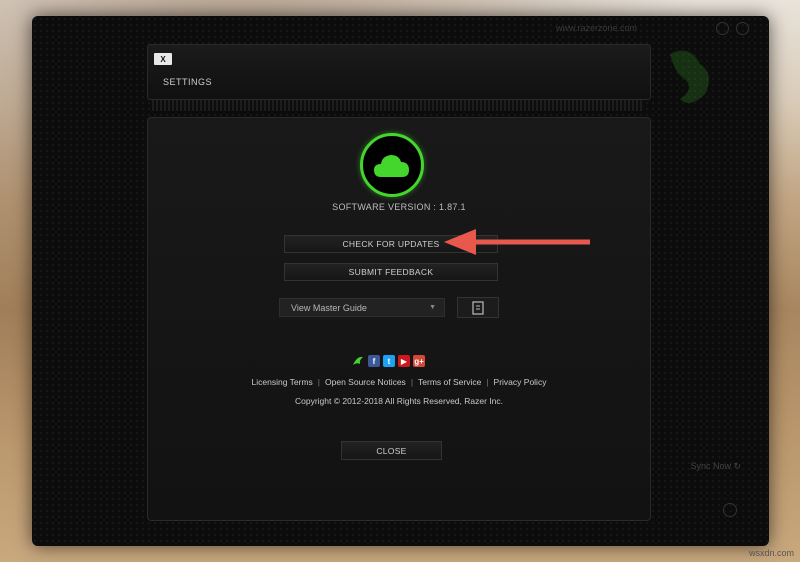 The height and width of the screenshot is (562, 800). Describe the element at coordinates (374, 361) in the screenshot. I see `facebook-icon: f` at that location.